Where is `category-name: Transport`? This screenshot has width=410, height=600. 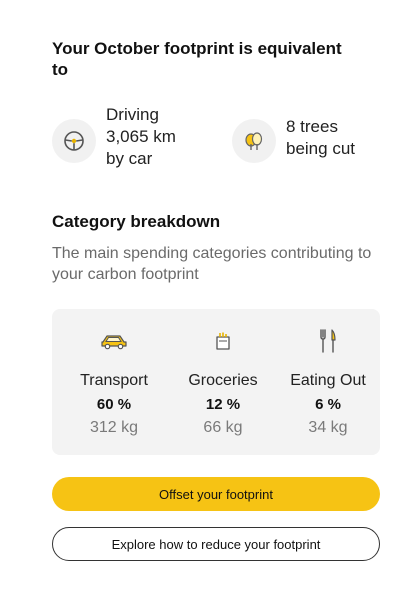 category-name: Transport is located at coordinates (114, 380).